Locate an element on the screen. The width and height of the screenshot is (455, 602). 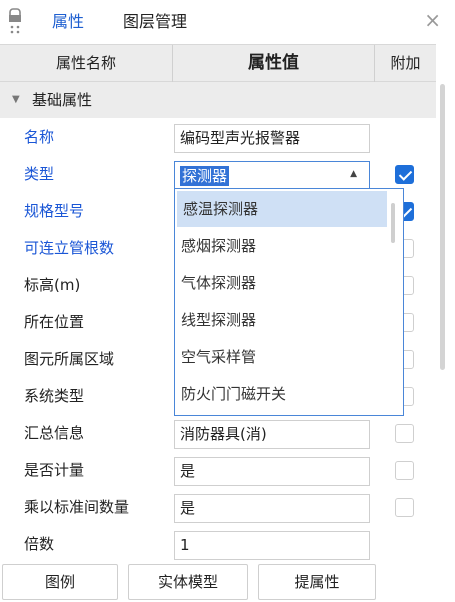
combobox-selected-text: 探测器 is located at coordinates (205, 176).